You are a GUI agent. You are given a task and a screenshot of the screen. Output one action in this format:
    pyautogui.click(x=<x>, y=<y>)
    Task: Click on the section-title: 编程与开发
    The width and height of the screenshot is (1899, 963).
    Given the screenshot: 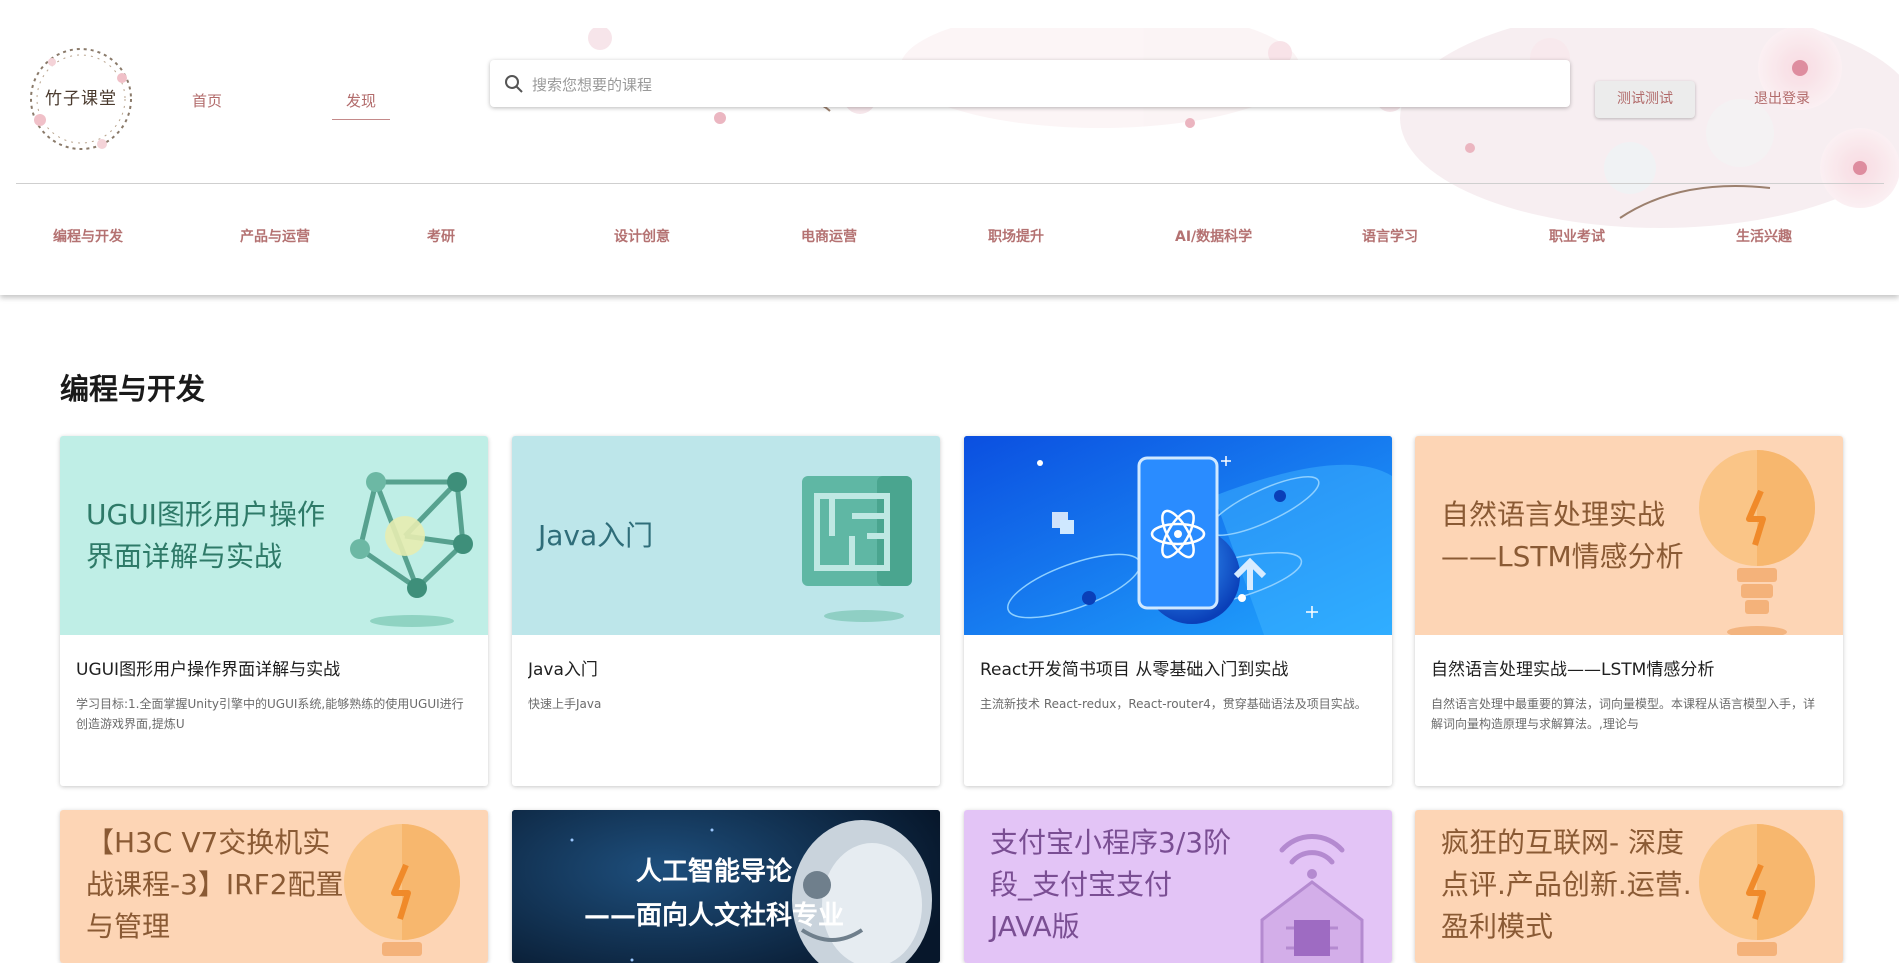 What is the action you would take?
    pyautogui.click(x=133, y=389)
    